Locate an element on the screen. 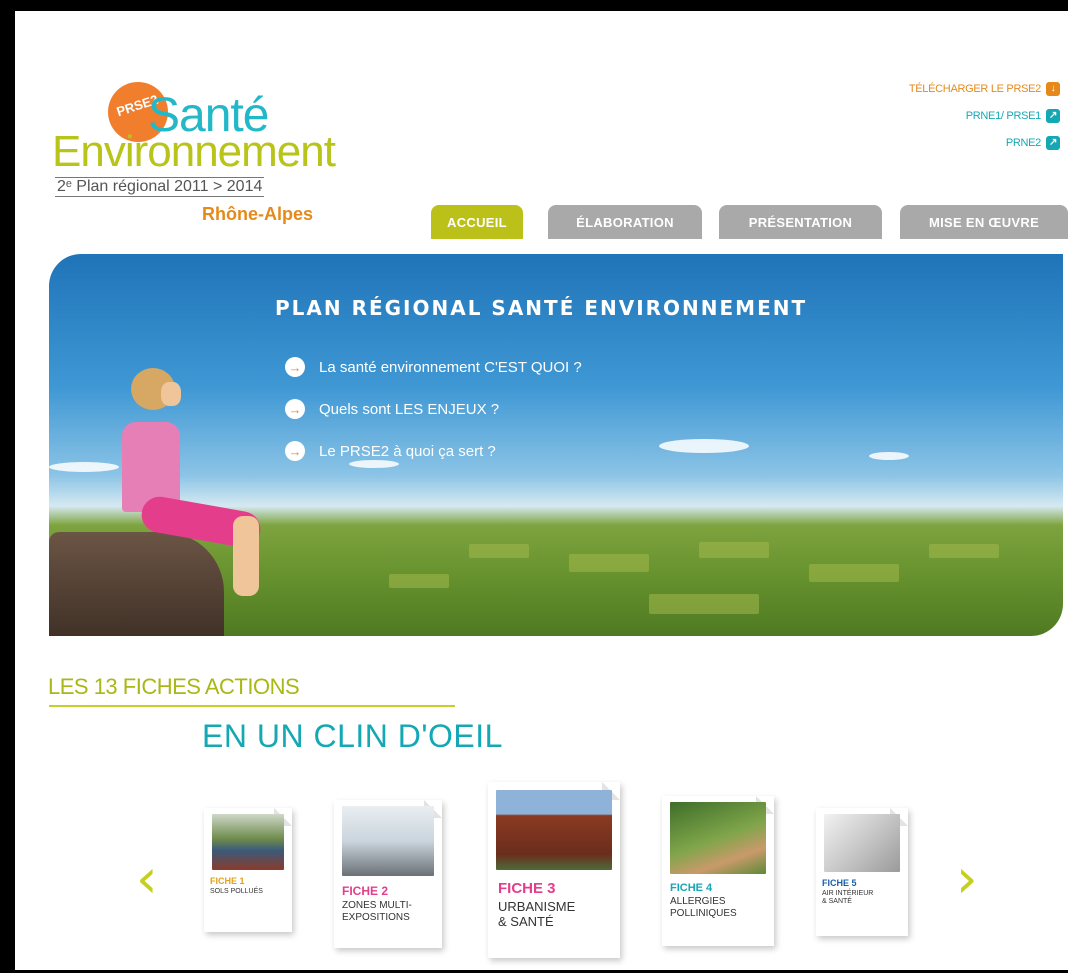 The height and width of the screenshot is (973, 1068). carousel-next-button: › is located at coordinates (967, 879).